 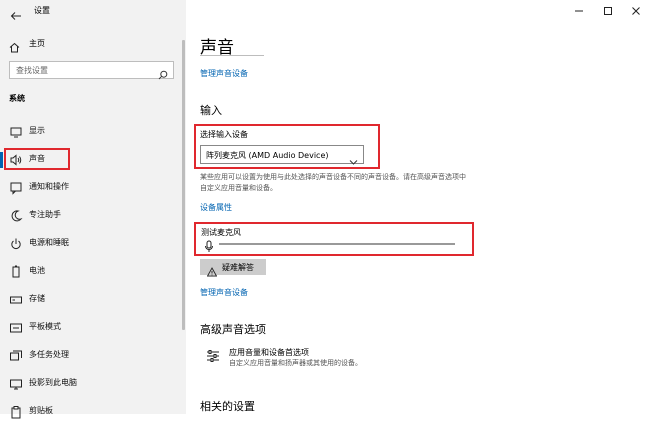 I want to click on sidebar-item-clipboard: 剪贴板, so click(x=93, y=412).